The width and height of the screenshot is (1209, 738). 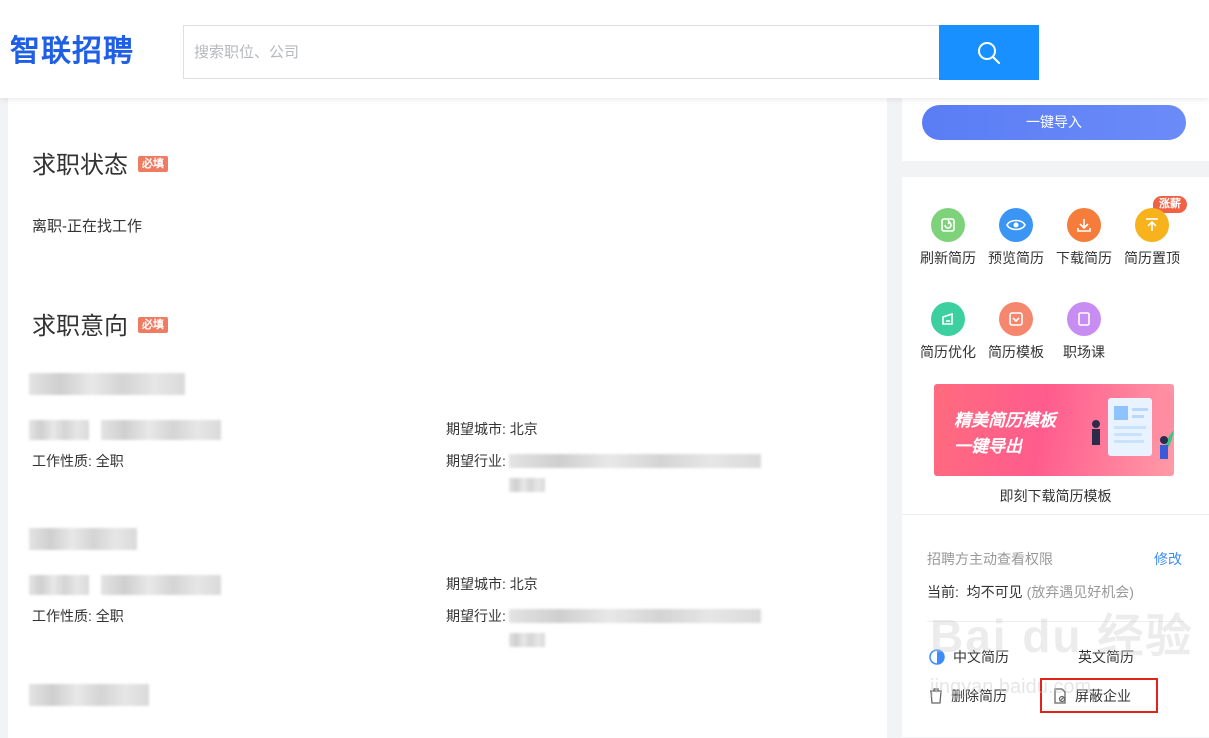 I want to click on highlight-annotation, so click(x=1099, y=695).